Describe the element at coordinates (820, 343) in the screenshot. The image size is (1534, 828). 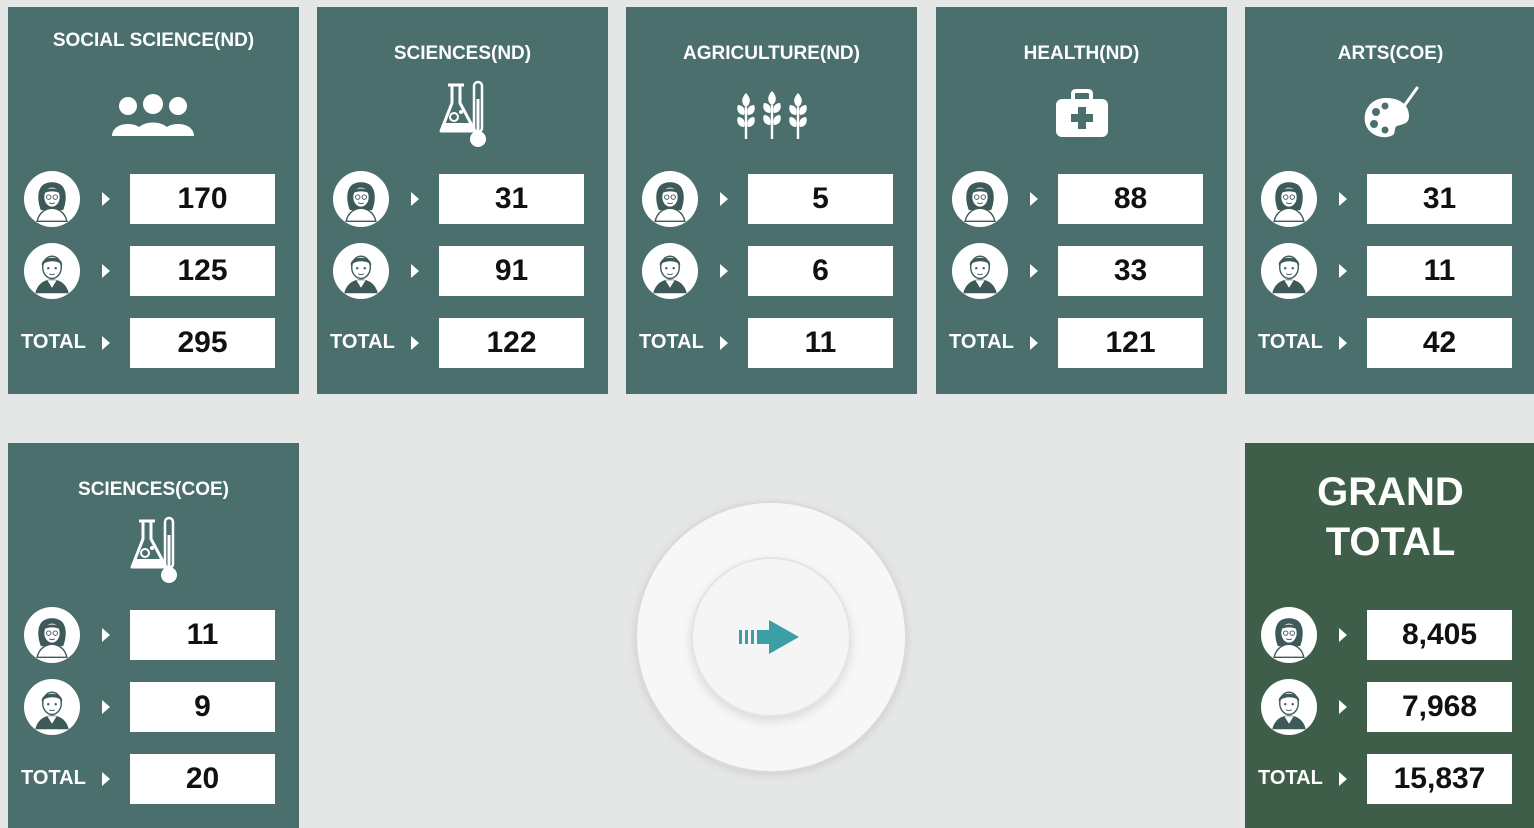
I see `total-count: 11` at that location.